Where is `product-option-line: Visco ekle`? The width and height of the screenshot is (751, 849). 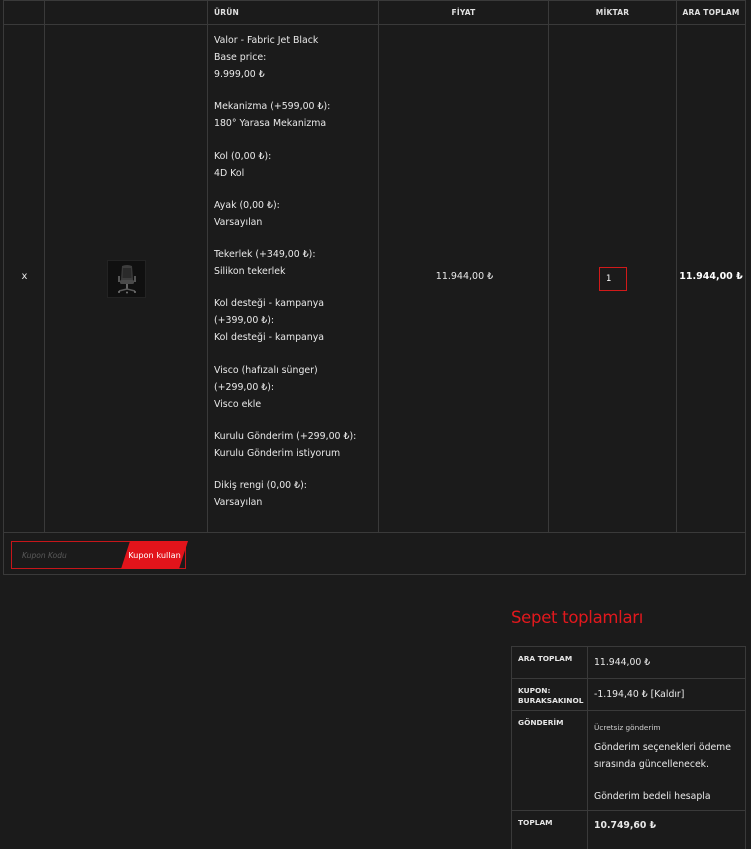 product-option-line: Visco ekle is located at coordinates (238, 404).